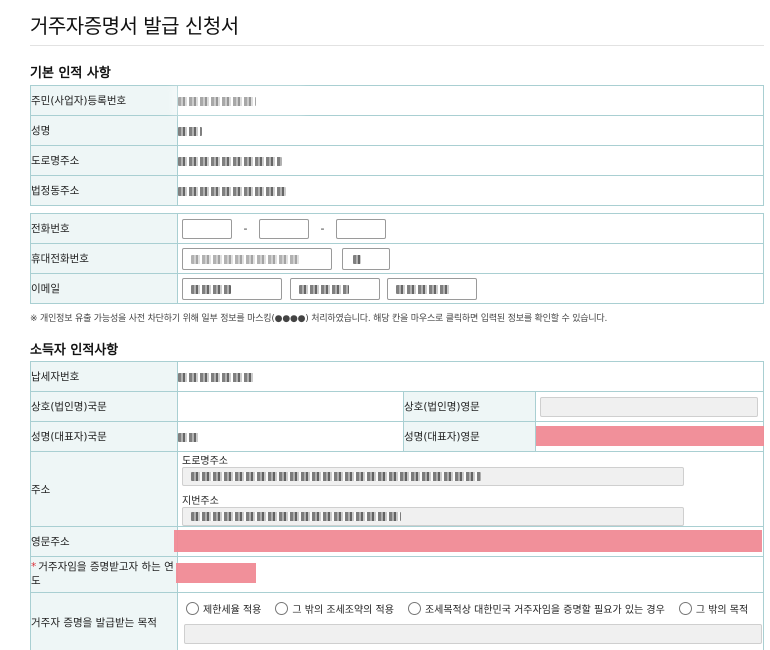  Describe the element at coordinates (104, 489) in the screenshot. I see `address-label: 주소` at that location.